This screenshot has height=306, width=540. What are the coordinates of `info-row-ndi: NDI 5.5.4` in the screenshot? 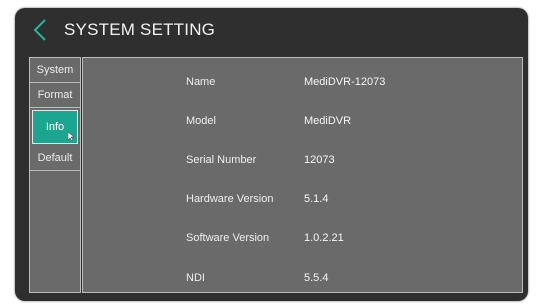 It's located at (302, 278).